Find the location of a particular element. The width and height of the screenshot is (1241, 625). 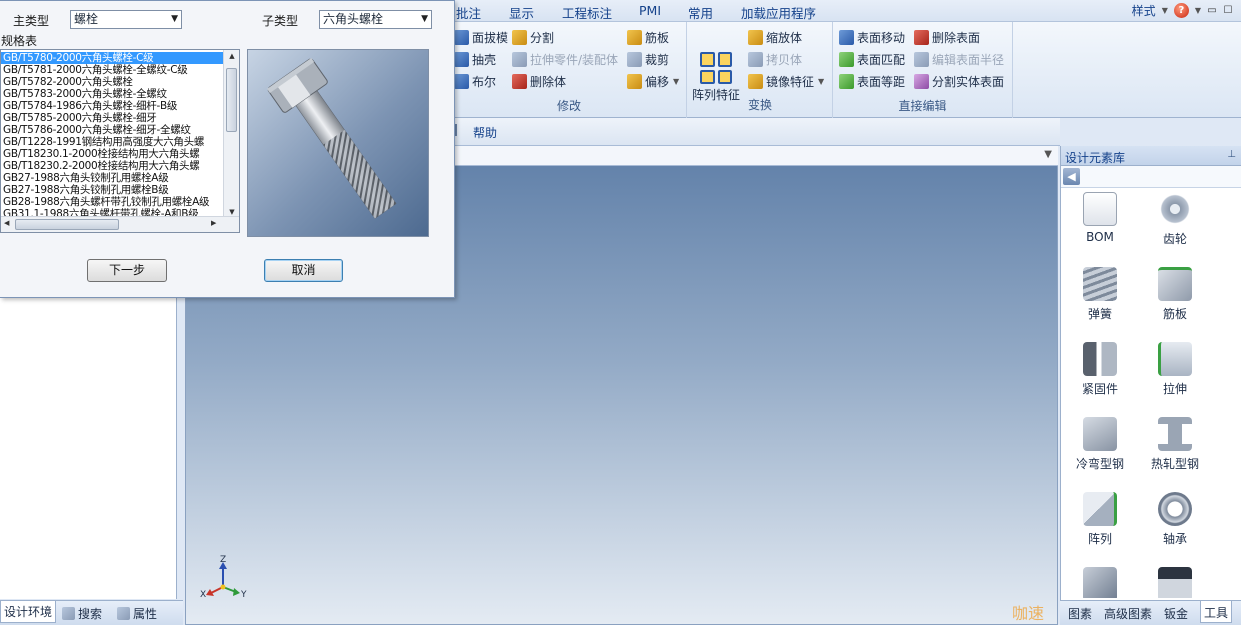

library-item-spring: 弹簧 is located at coordinates (1100, 294).